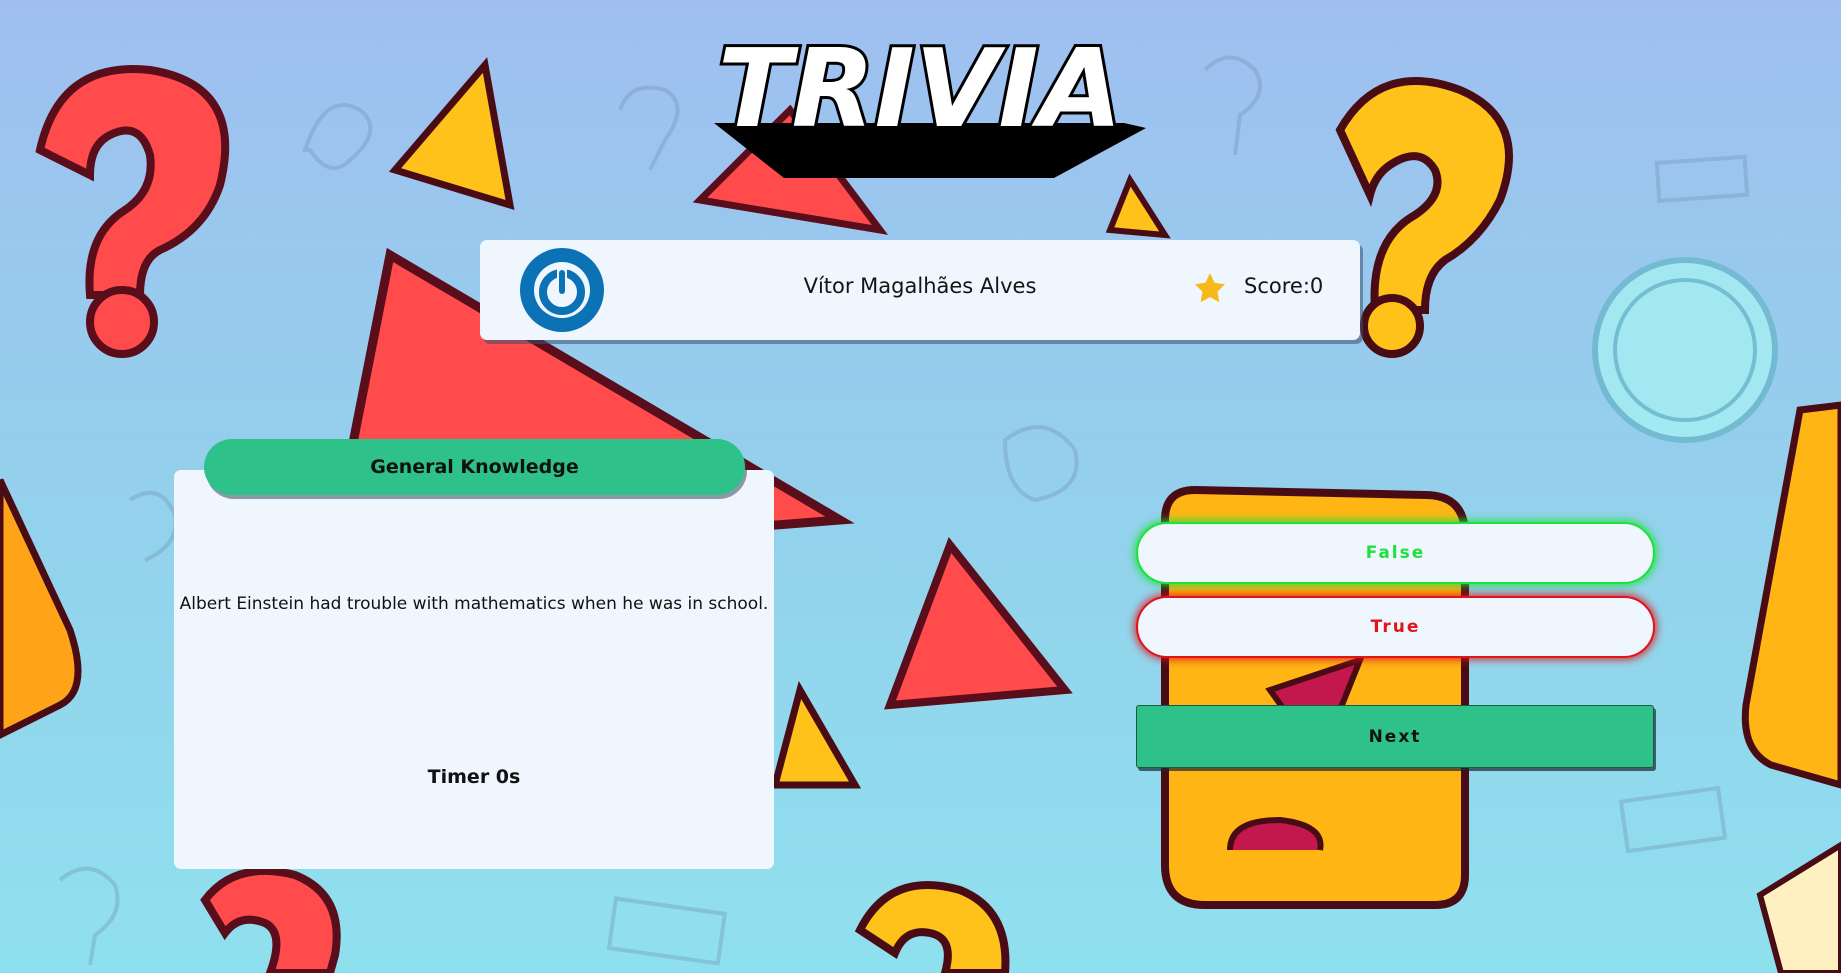 The height and width of the screenshot is (973, 1841). Describe the element at coordinates (474, 669) in the screenshot. I see `question-card` at that location.